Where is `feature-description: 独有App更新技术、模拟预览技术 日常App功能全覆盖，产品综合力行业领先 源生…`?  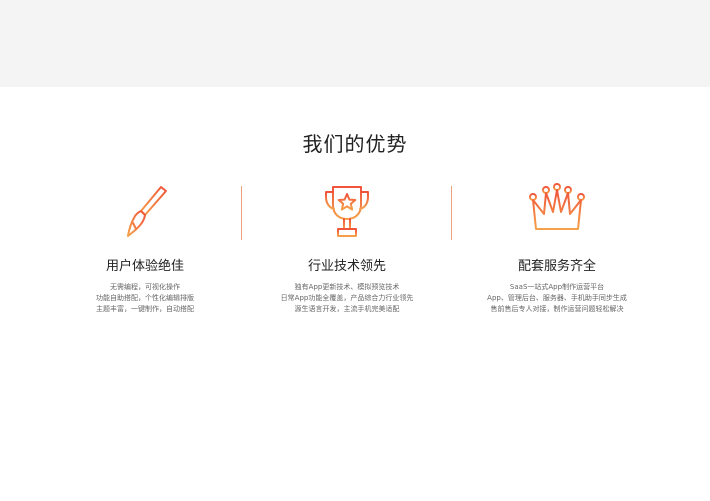
feature-description: 独有App更新技术、模拟预览技术 日常App功能全覆盖，产品综合力行业领先 源生… is located at coordinates (347, 298).